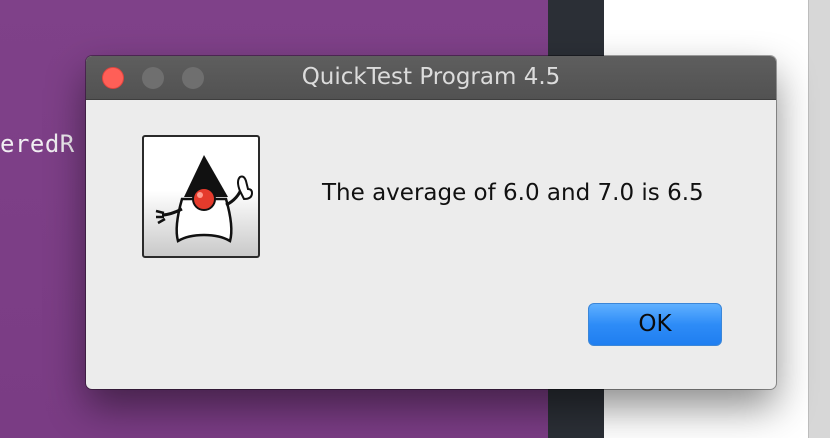 This screenshot has height=438, width=830. I want to click on dialog-title: QuickTest Program 4.5, so click(431, 77).